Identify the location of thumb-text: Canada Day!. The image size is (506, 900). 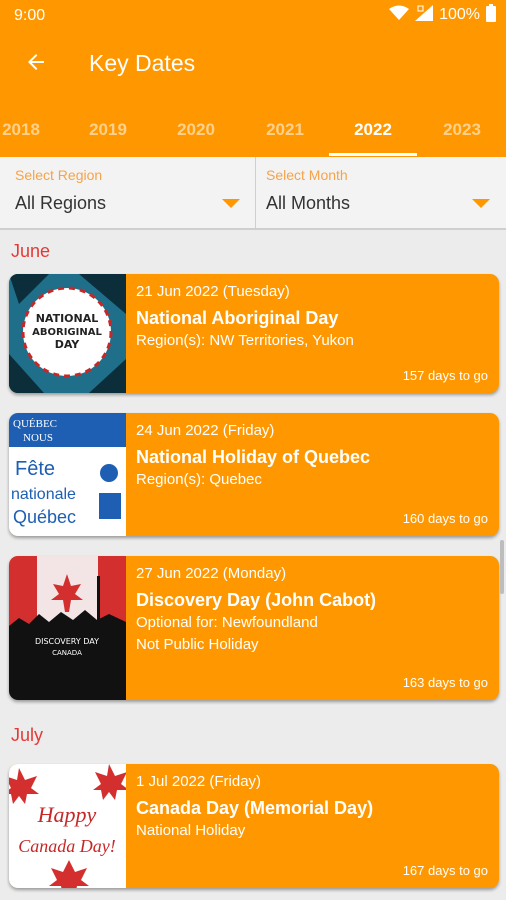
(67, 846).